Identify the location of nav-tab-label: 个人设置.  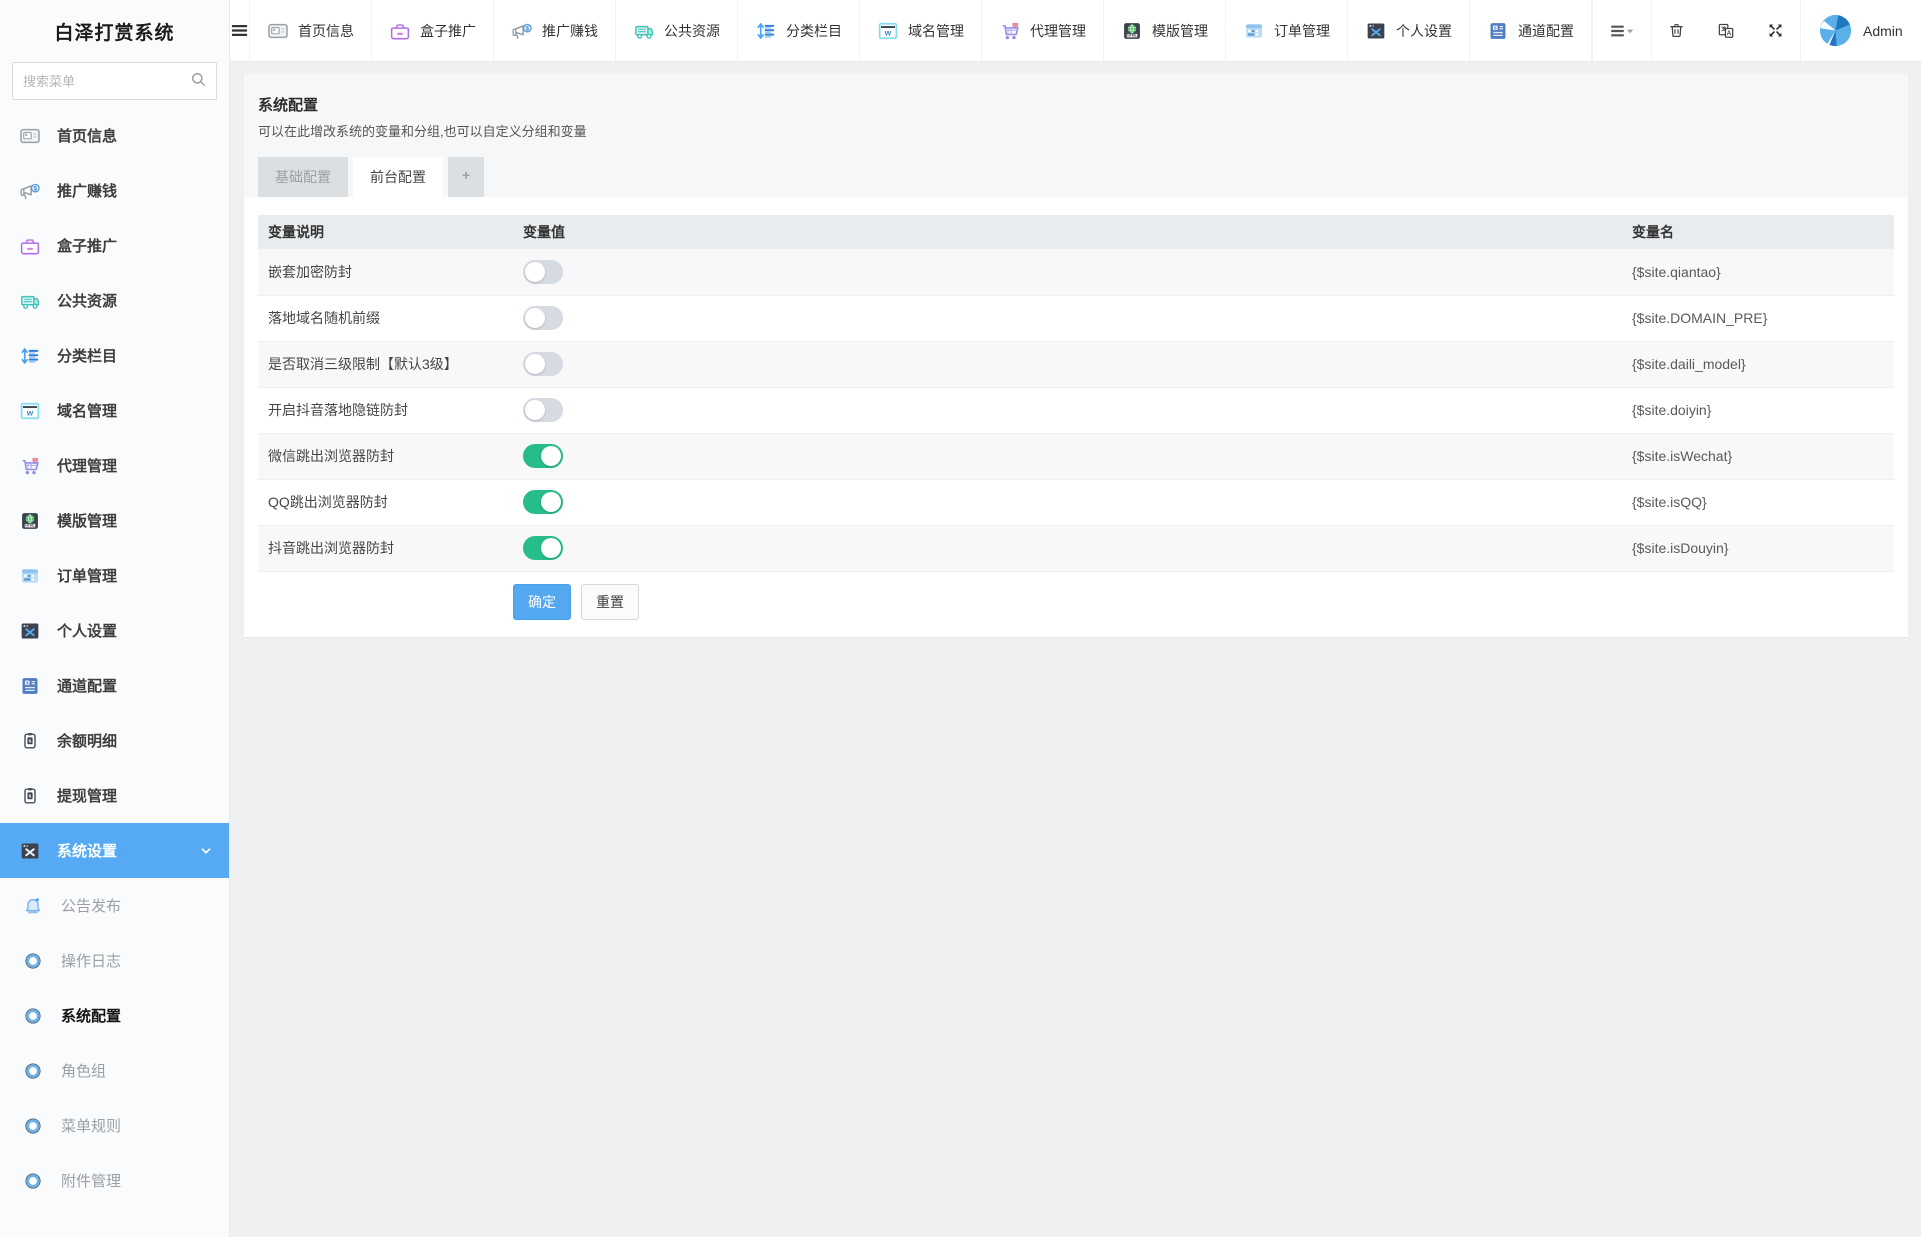
(1424, 30).